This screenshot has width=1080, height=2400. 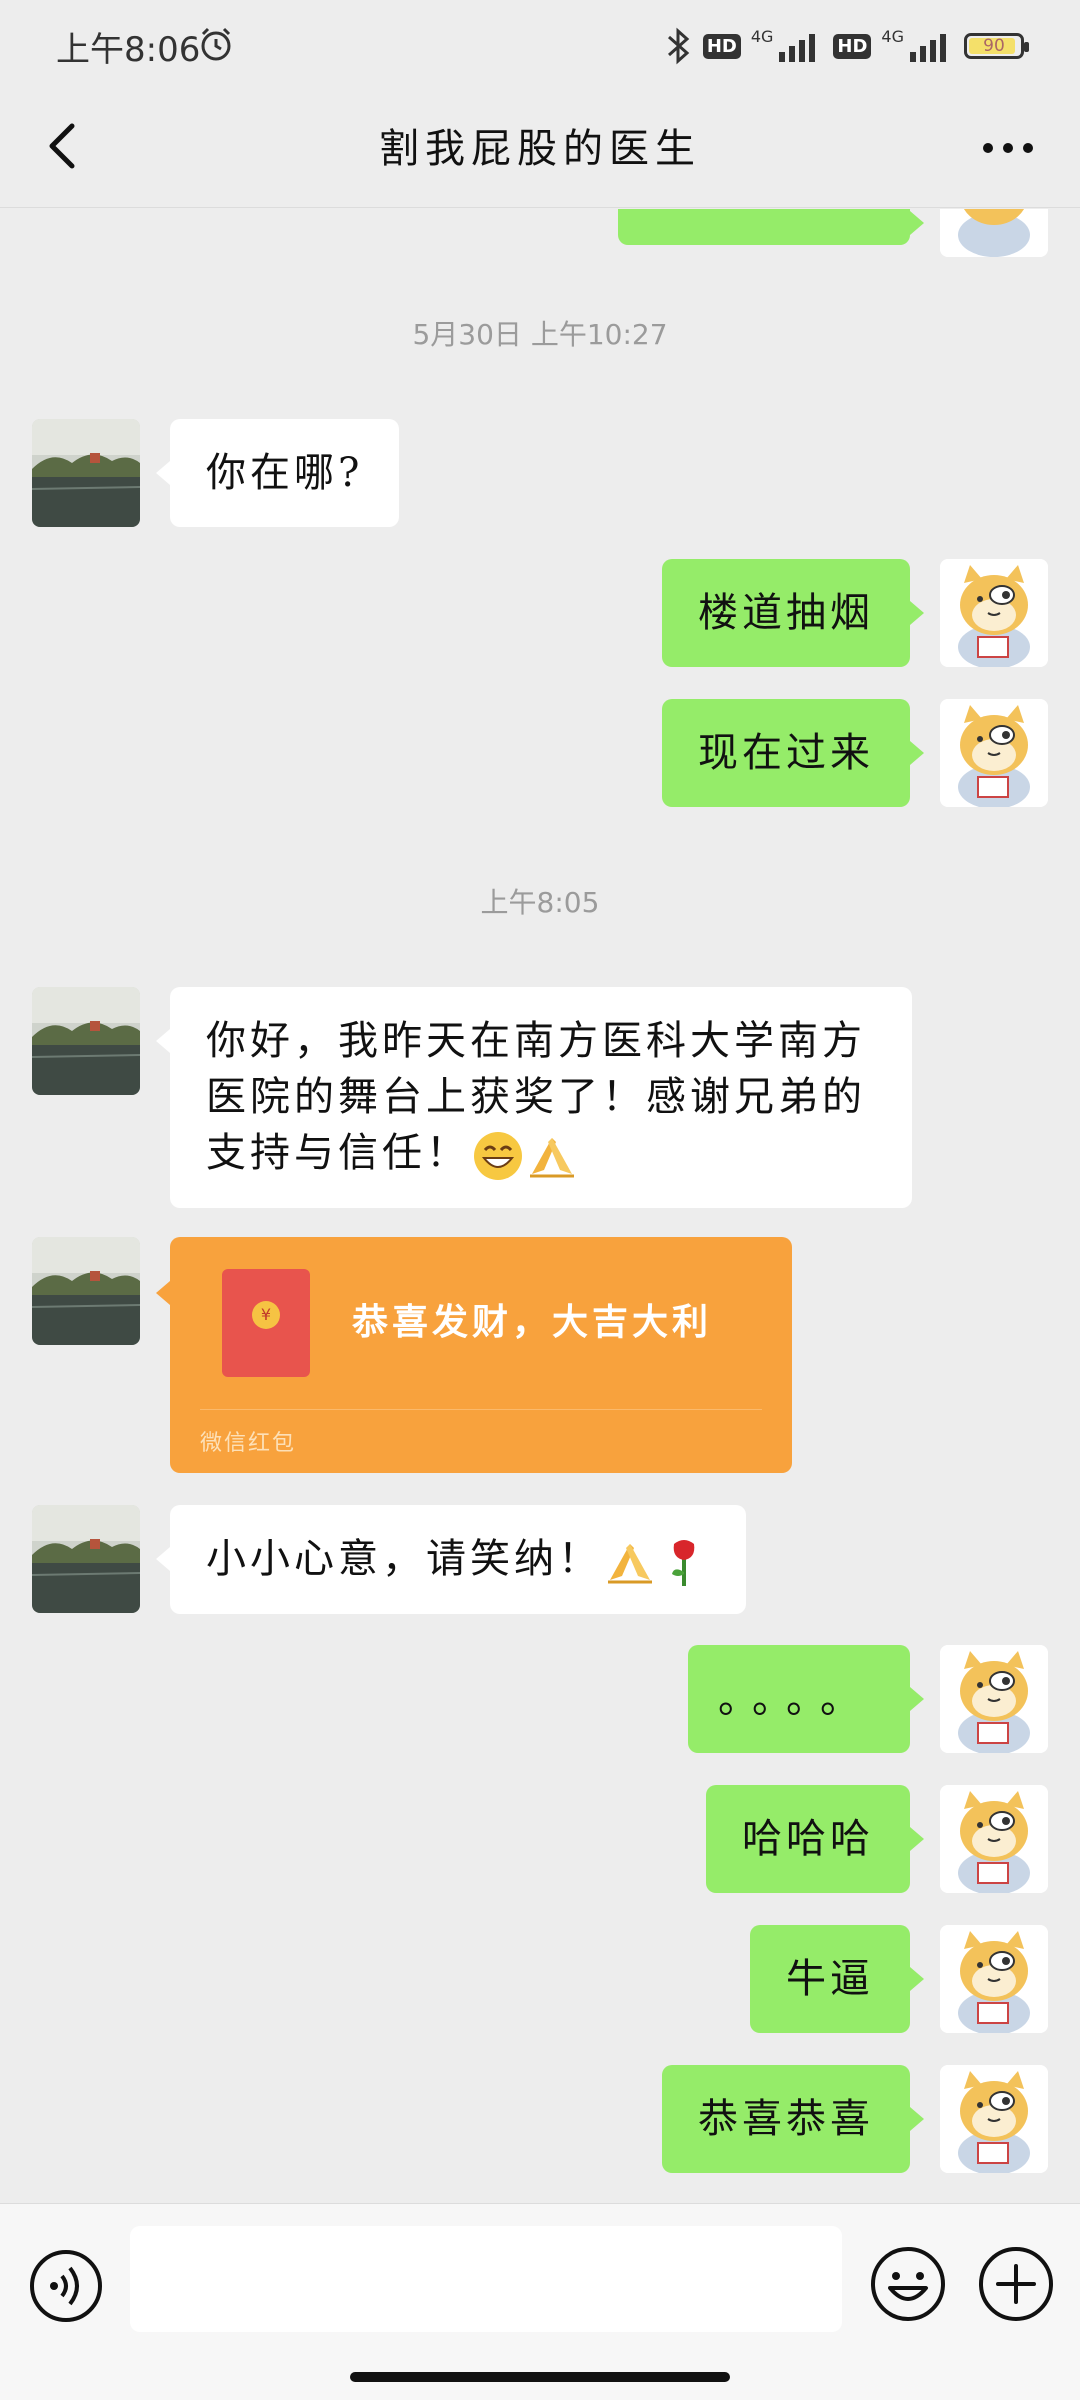 What do you see at coordinates (216, 44) in the screenshot?
I see `alarm-icon` at bounding box center [216, 44].